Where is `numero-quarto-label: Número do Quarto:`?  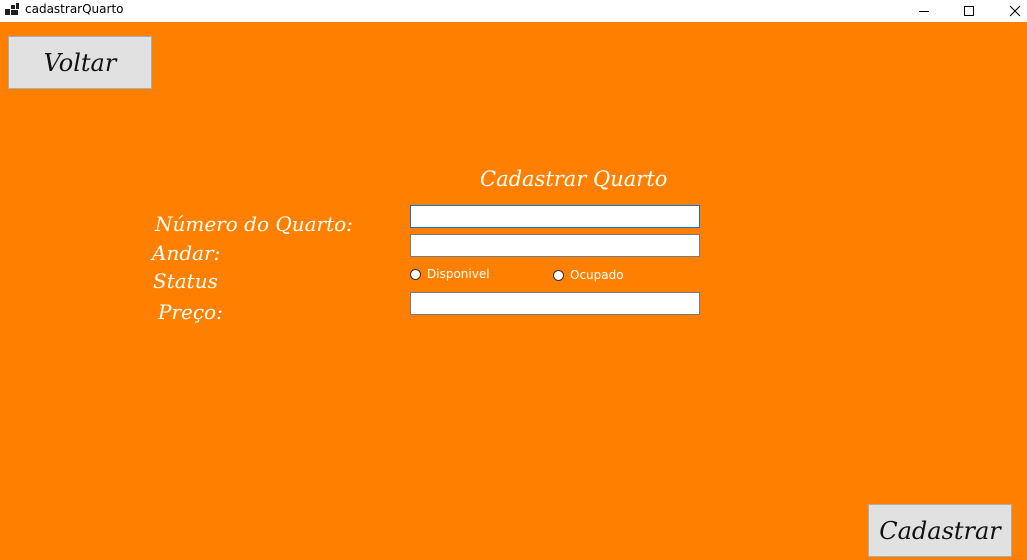 numero-quarto-label: Número do Quarto: is located at coordinates (254, 224).